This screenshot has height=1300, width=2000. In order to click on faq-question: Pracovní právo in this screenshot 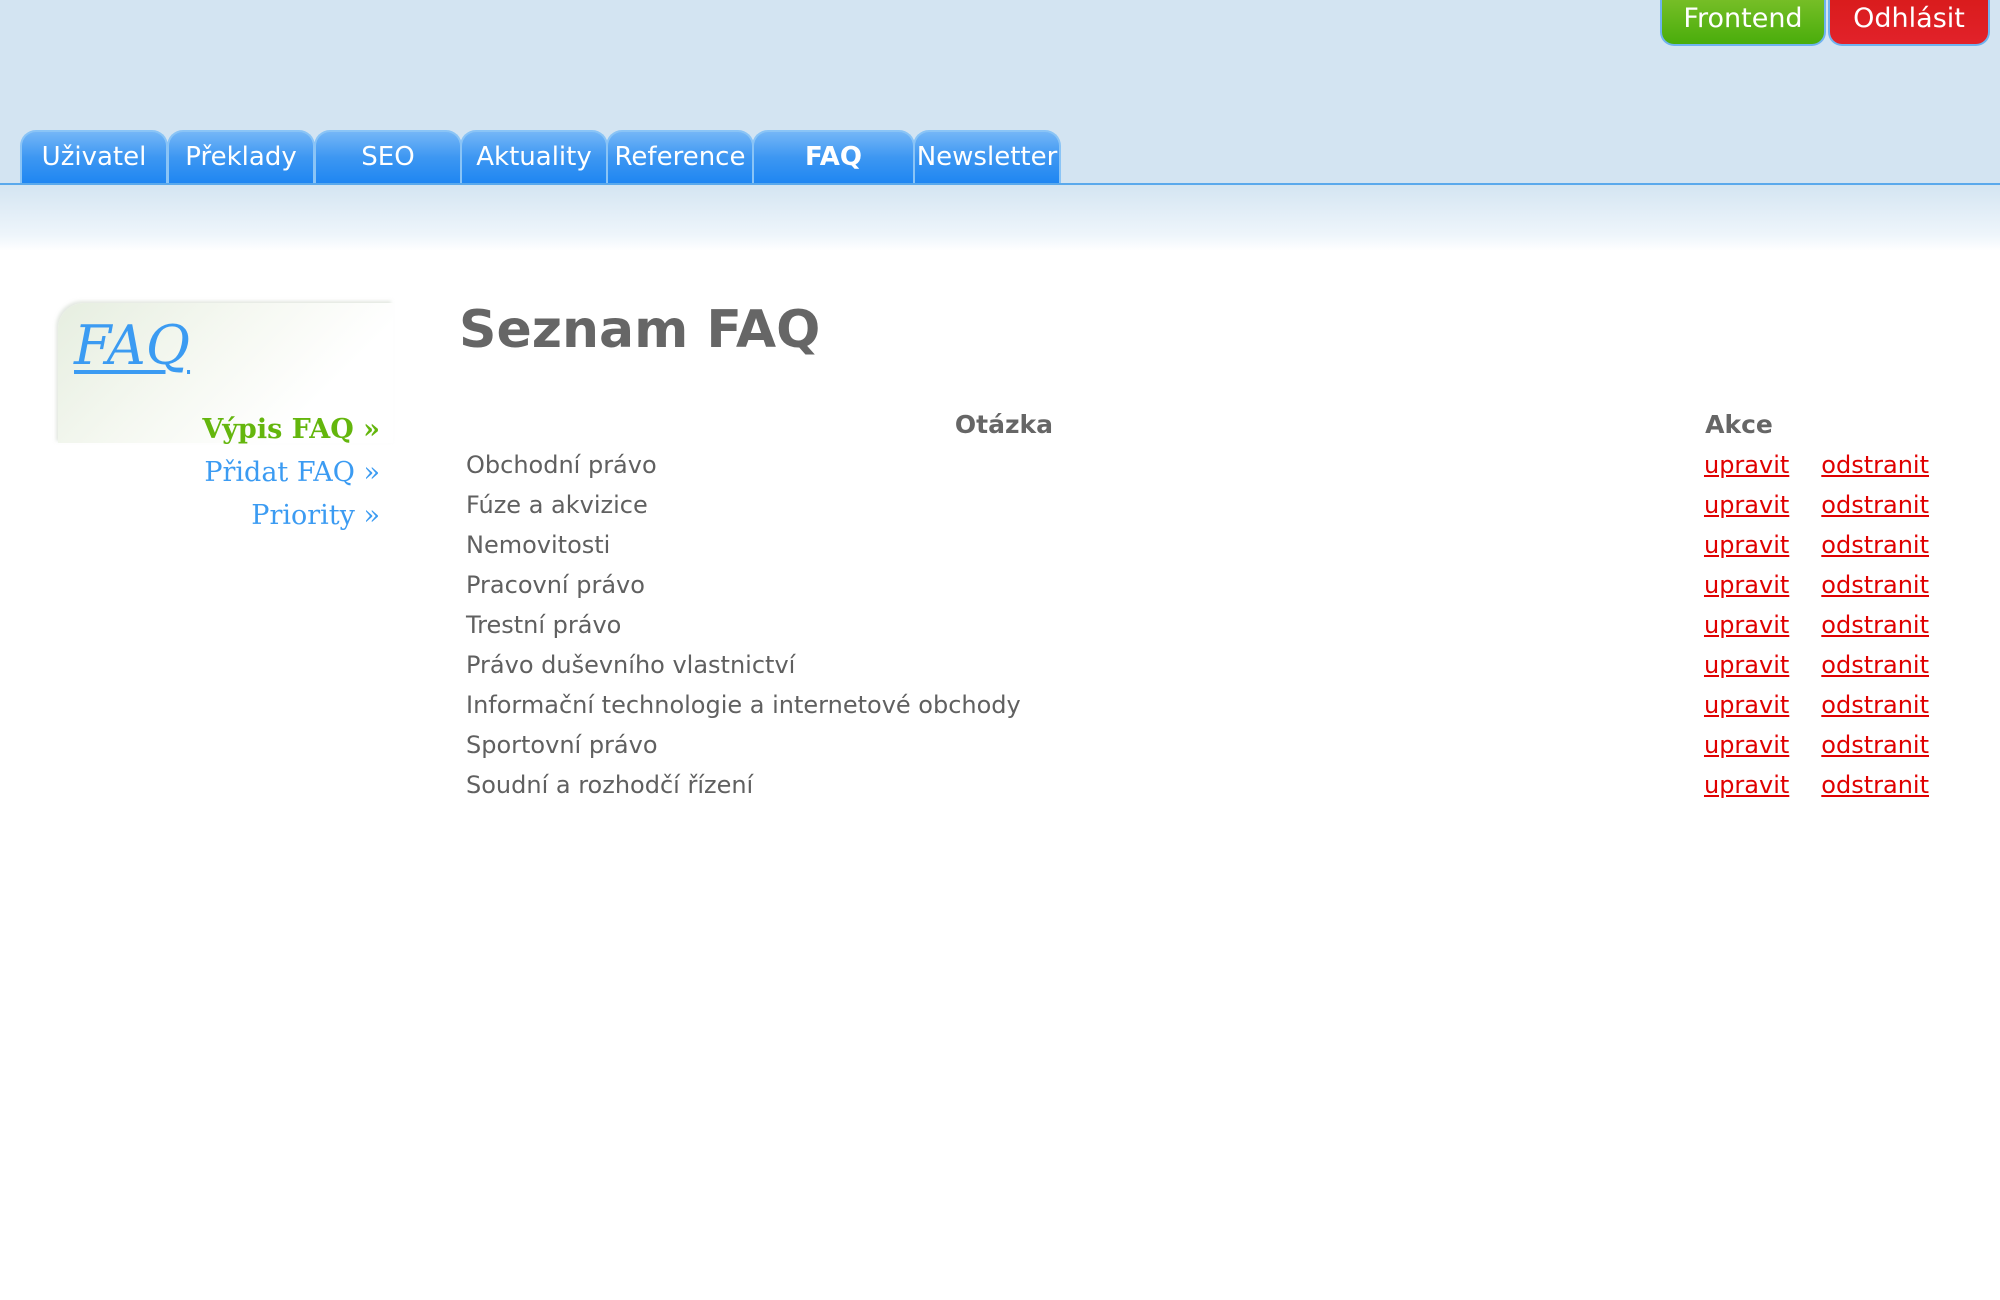, I will do `click(555, 585)`.